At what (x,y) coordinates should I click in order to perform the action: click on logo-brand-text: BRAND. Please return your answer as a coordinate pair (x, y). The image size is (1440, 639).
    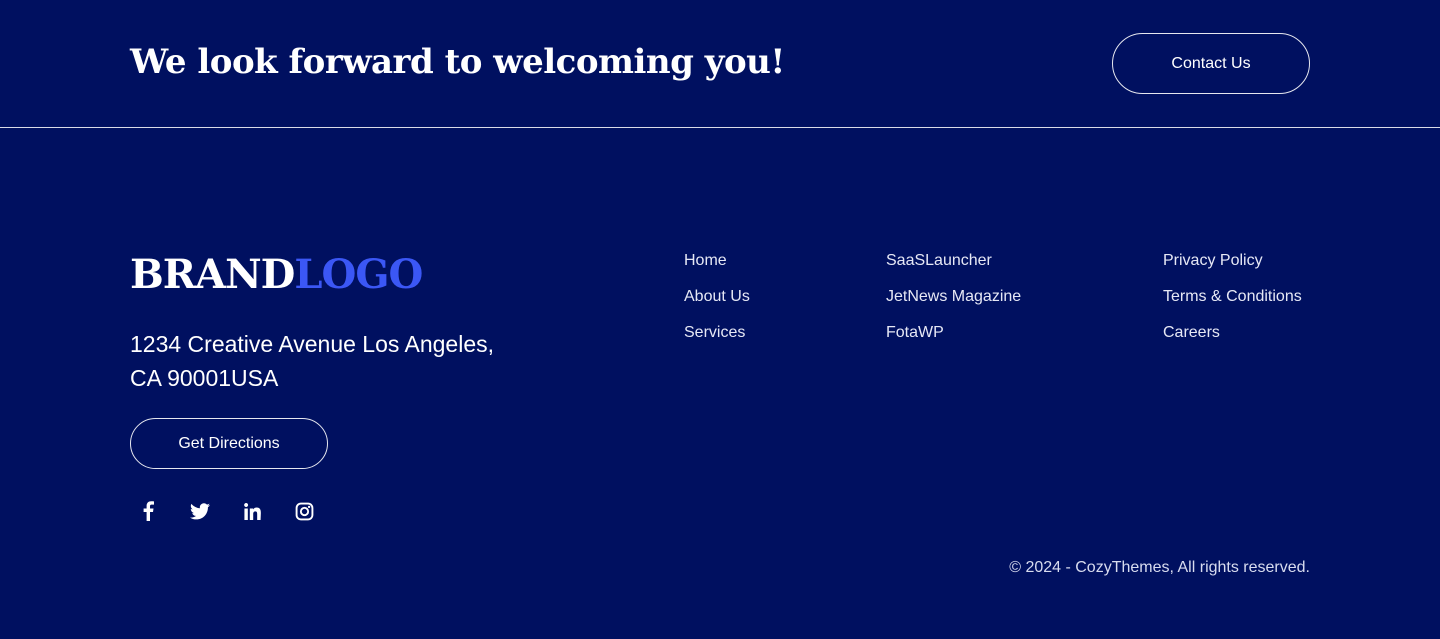
    Looking at the image, I should click on (212, 274).